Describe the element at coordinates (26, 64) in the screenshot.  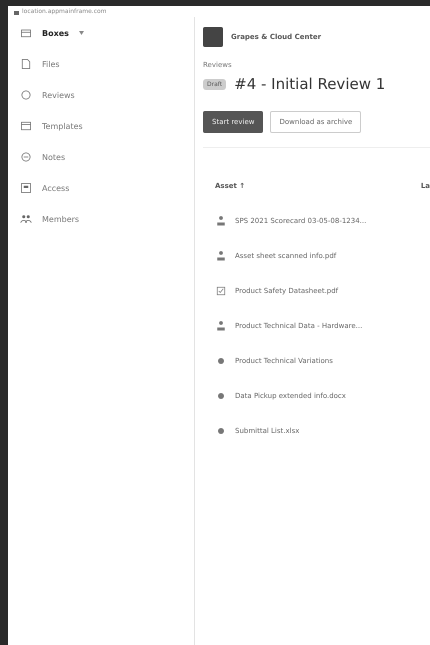
I see `file-icon` at that location.